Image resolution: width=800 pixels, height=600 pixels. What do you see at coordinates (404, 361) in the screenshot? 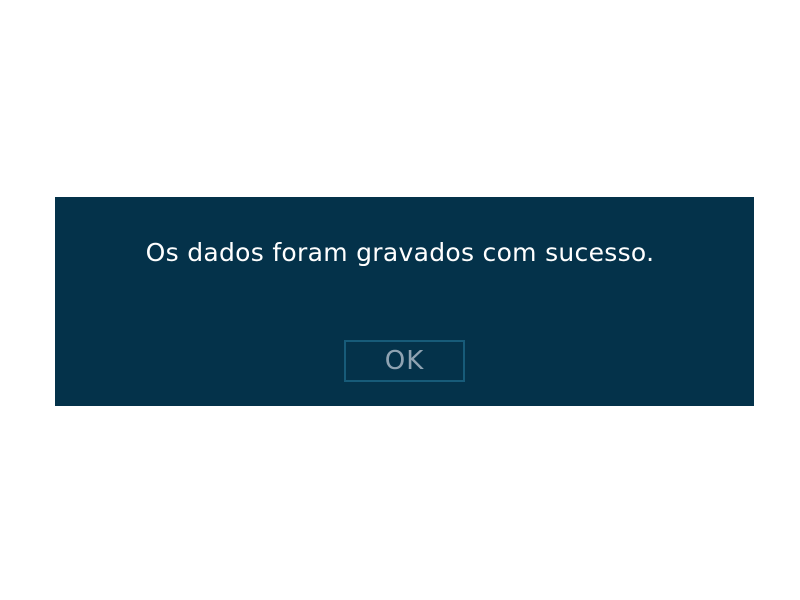
I see `ok-button: OK` at bounding box center [404, 361].